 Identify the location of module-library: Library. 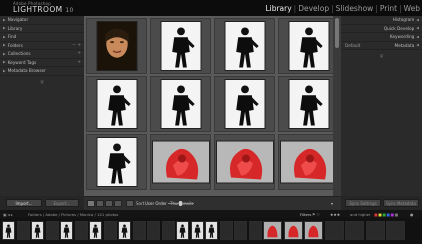
(278, 8).